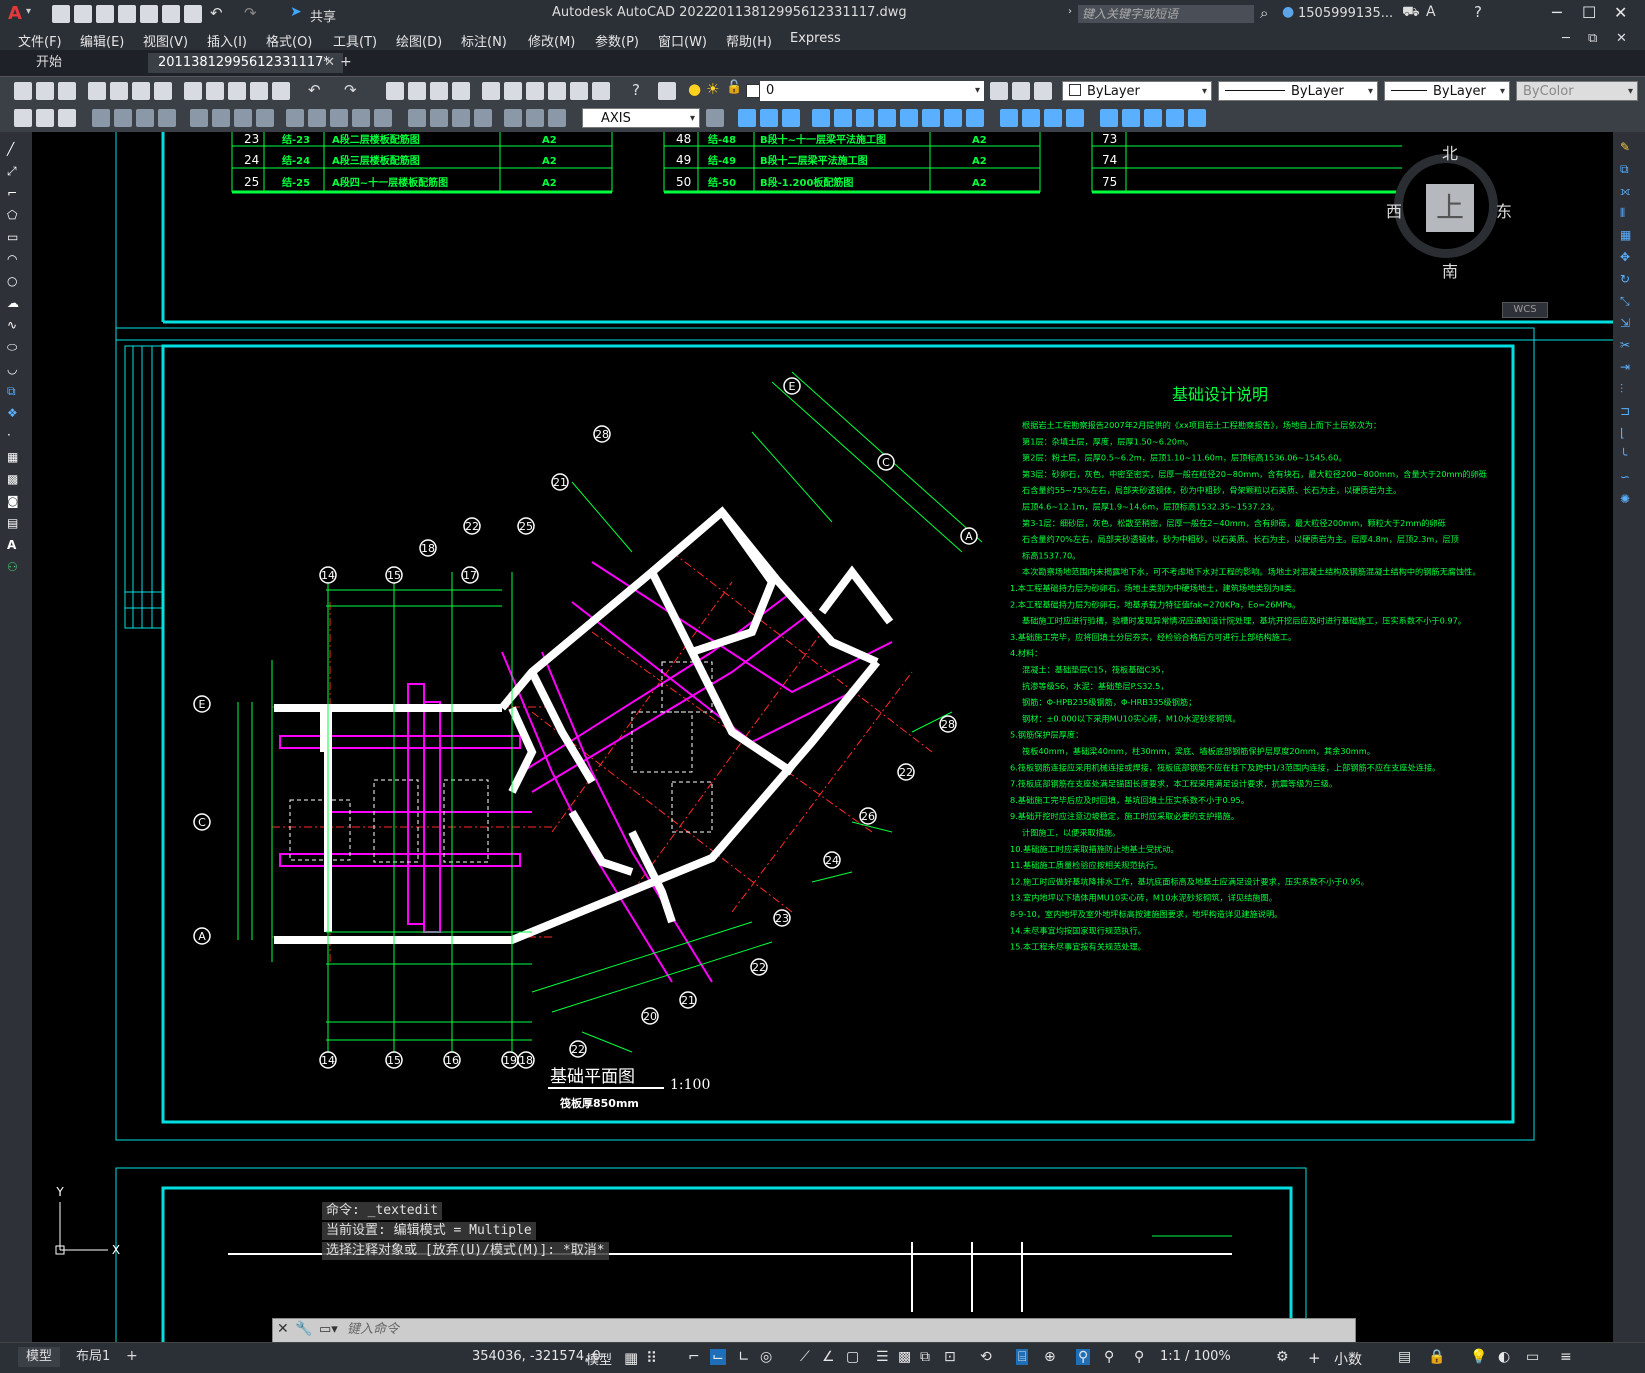  Describe the element at coordinates (16, 459) in the screenshot. I see `hatch-icon: ▦` at that location.